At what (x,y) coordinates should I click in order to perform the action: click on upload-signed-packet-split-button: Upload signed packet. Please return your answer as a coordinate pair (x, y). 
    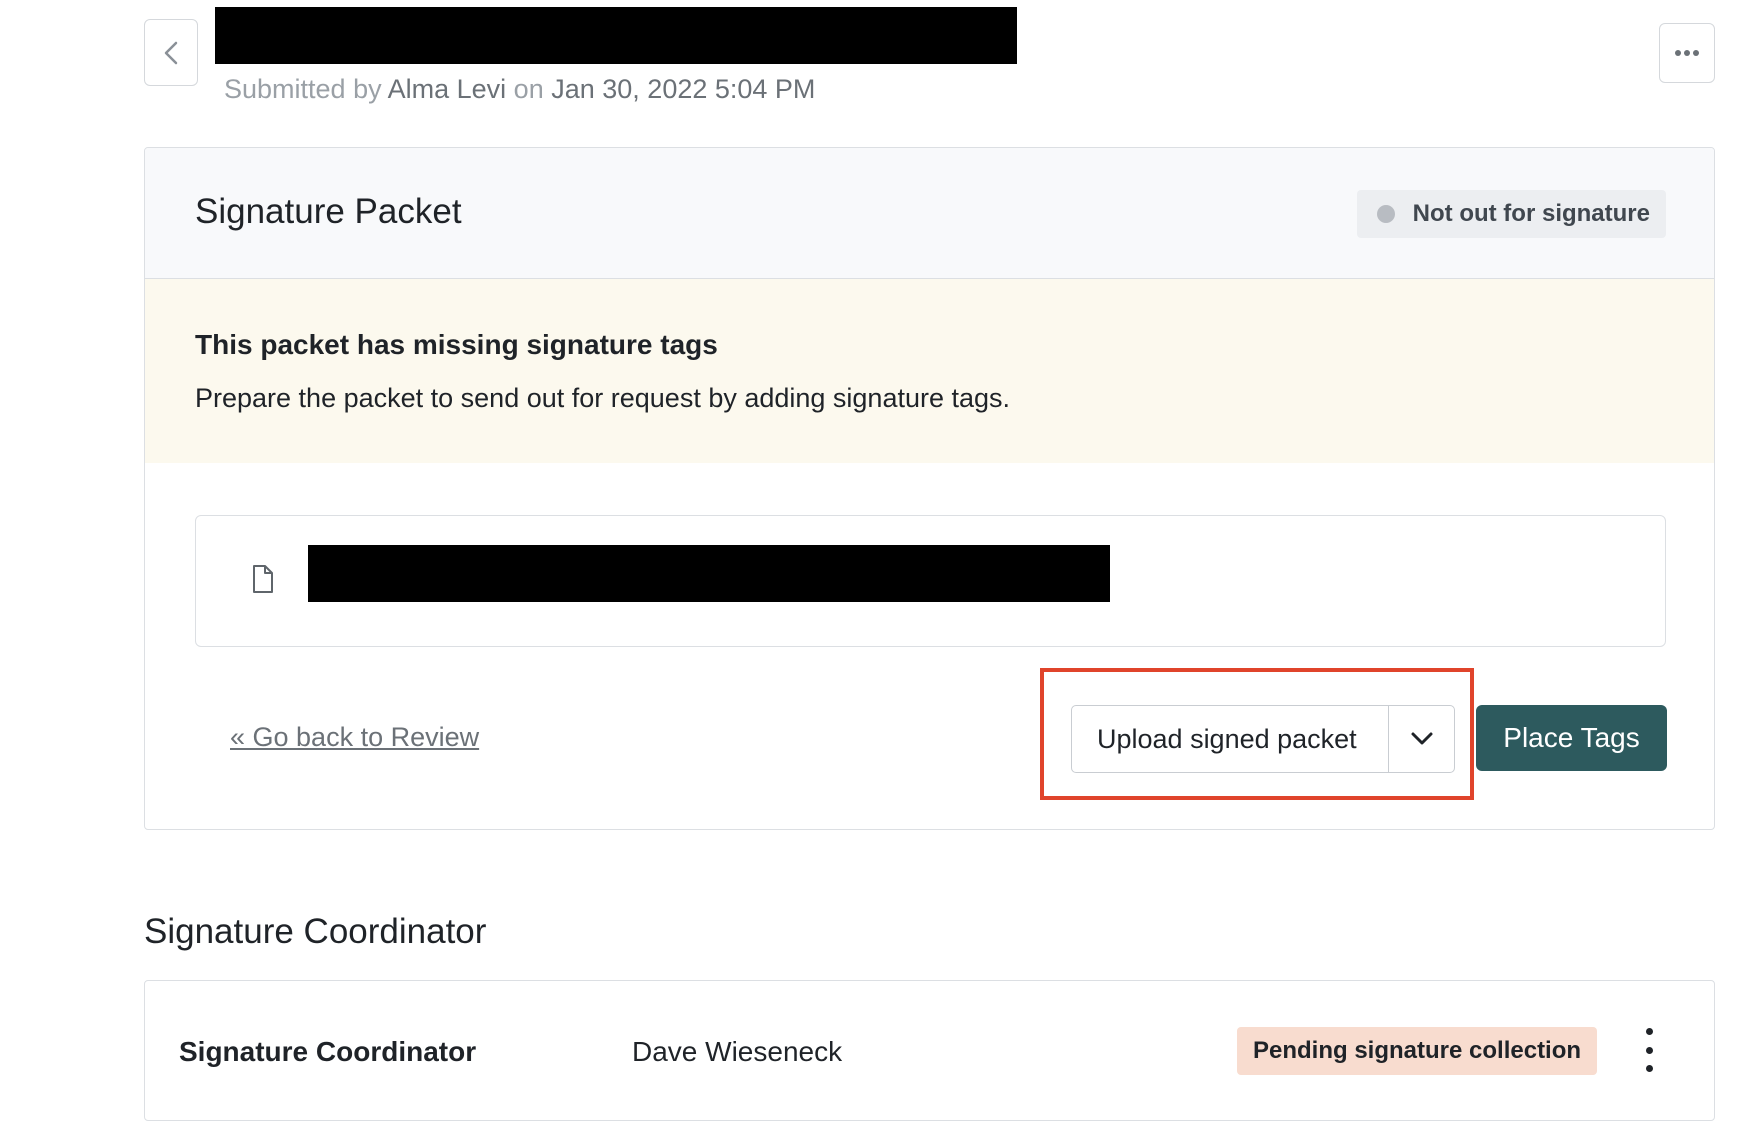
    Looking at the image, I should click on (1263, 739).